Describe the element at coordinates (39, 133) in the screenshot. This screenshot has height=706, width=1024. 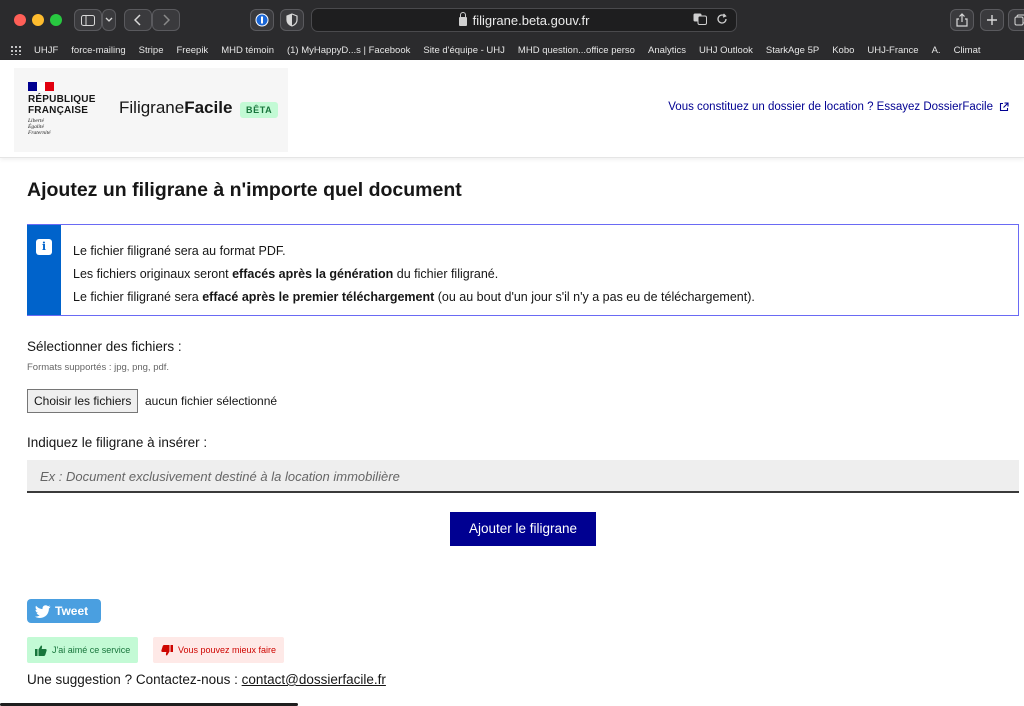
I see `devise-fraternite: Fraternité` at that location.